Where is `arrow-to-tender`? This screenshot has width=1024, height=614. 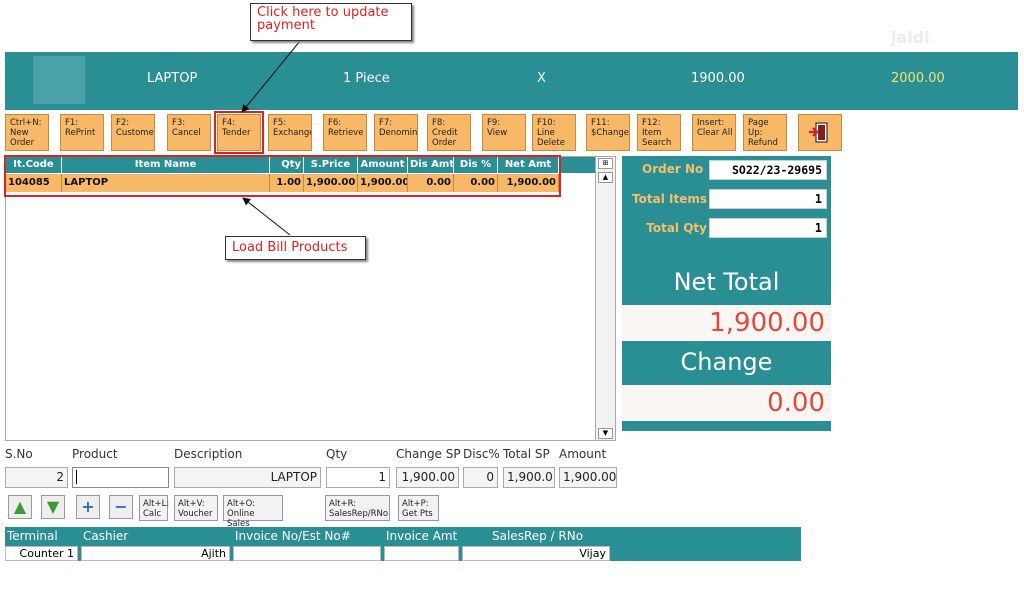
arrow-to-tender is located at coordinates (271, 76).